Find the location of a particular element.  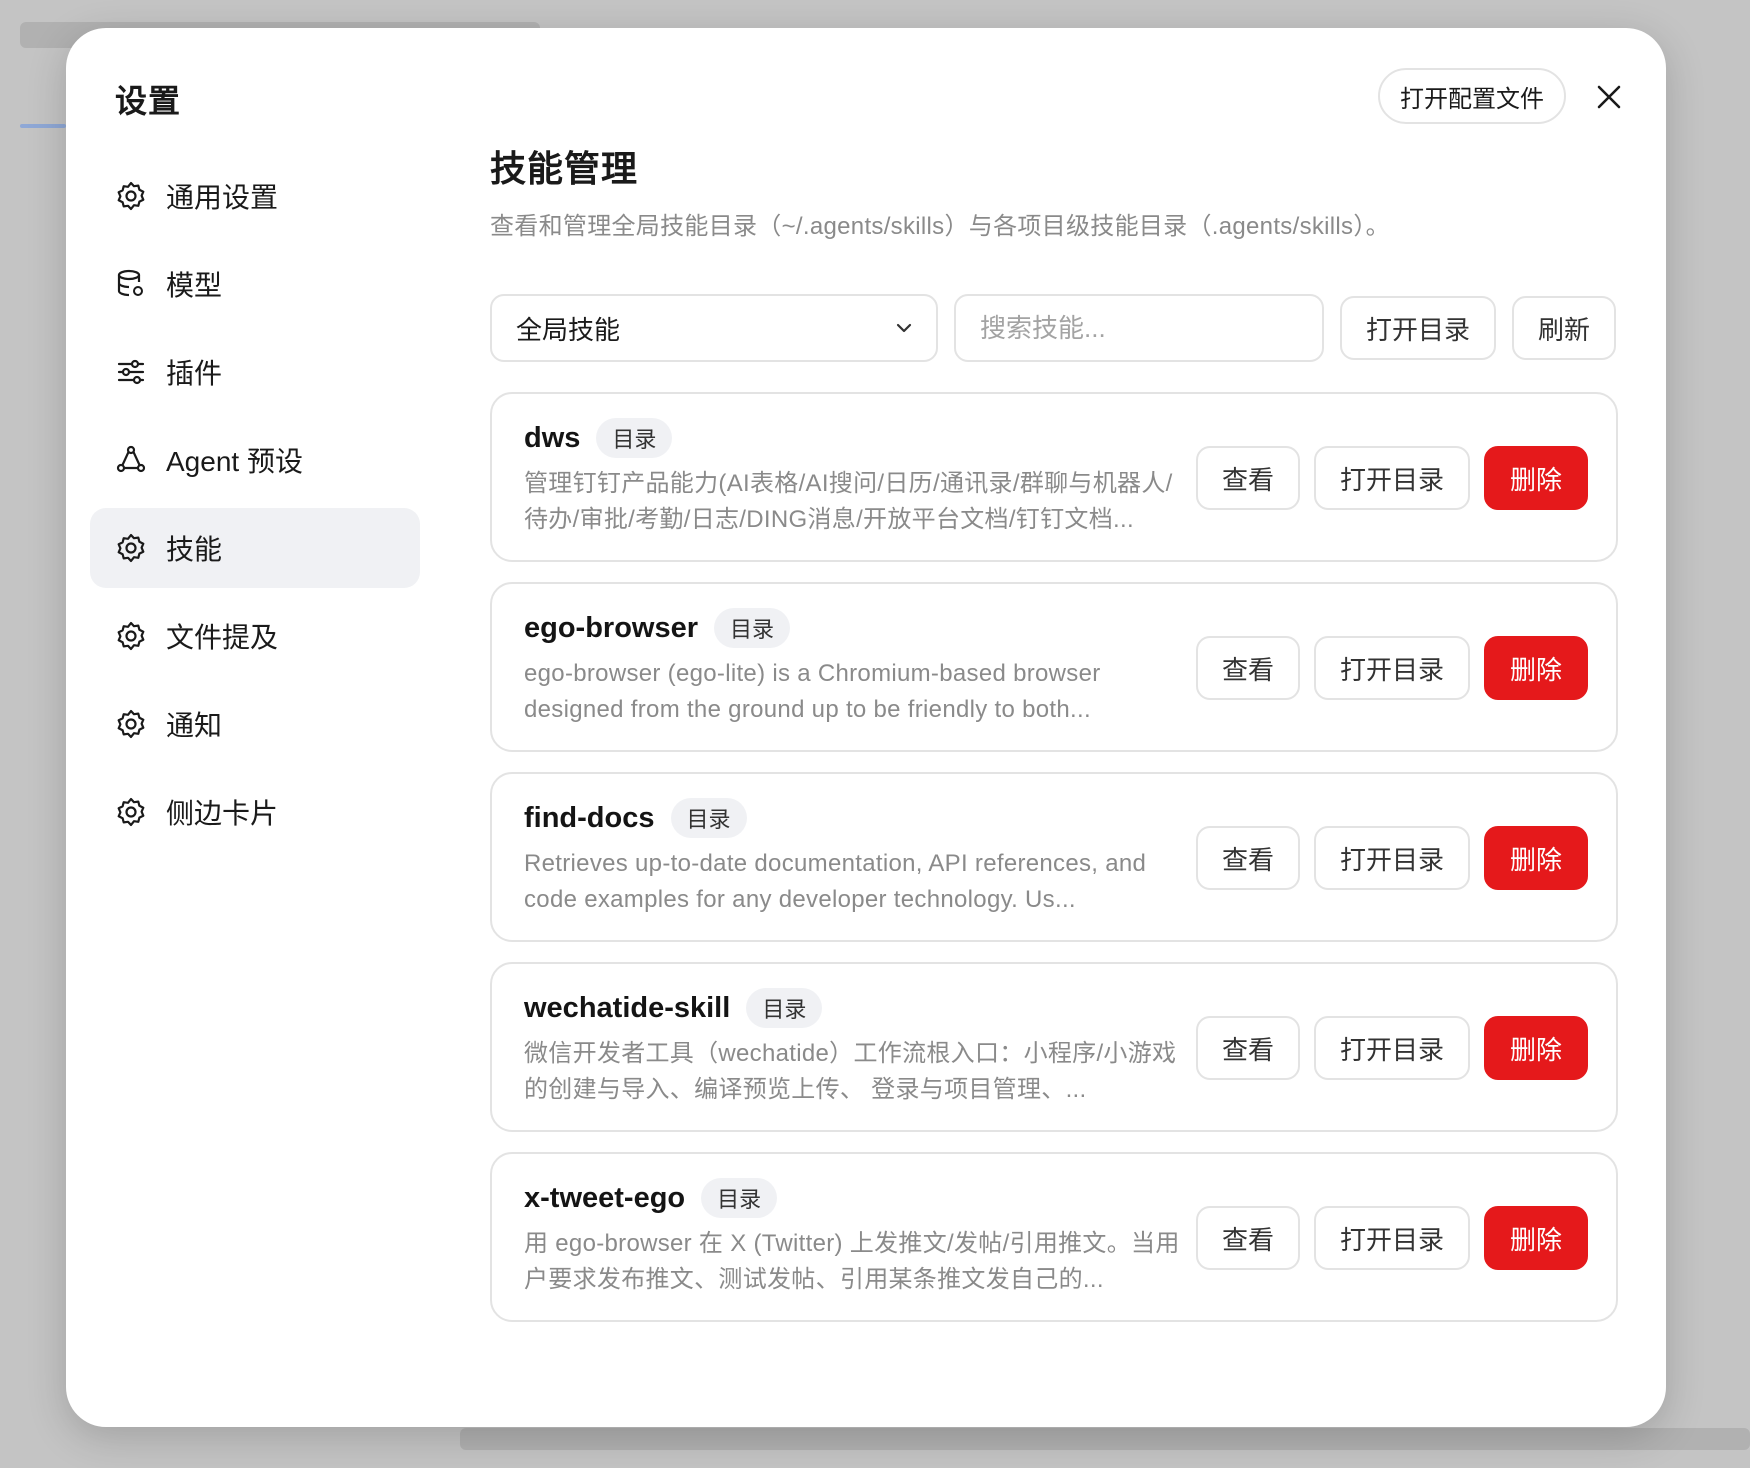

modal-title: 设置 is located at coordinates (148, 101).